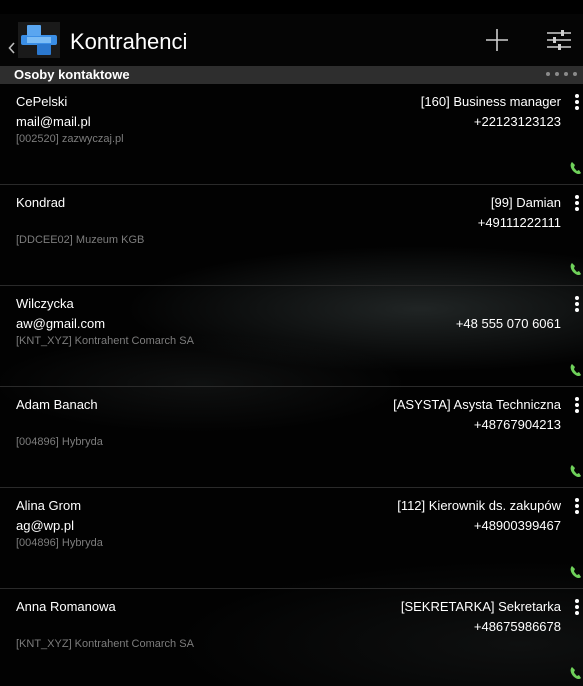 The image size is (583, 686). What do you see at coordinates (42, 101) in the screenshot?
I see `contact-name: CePelski` at bounding box center [42, 101].